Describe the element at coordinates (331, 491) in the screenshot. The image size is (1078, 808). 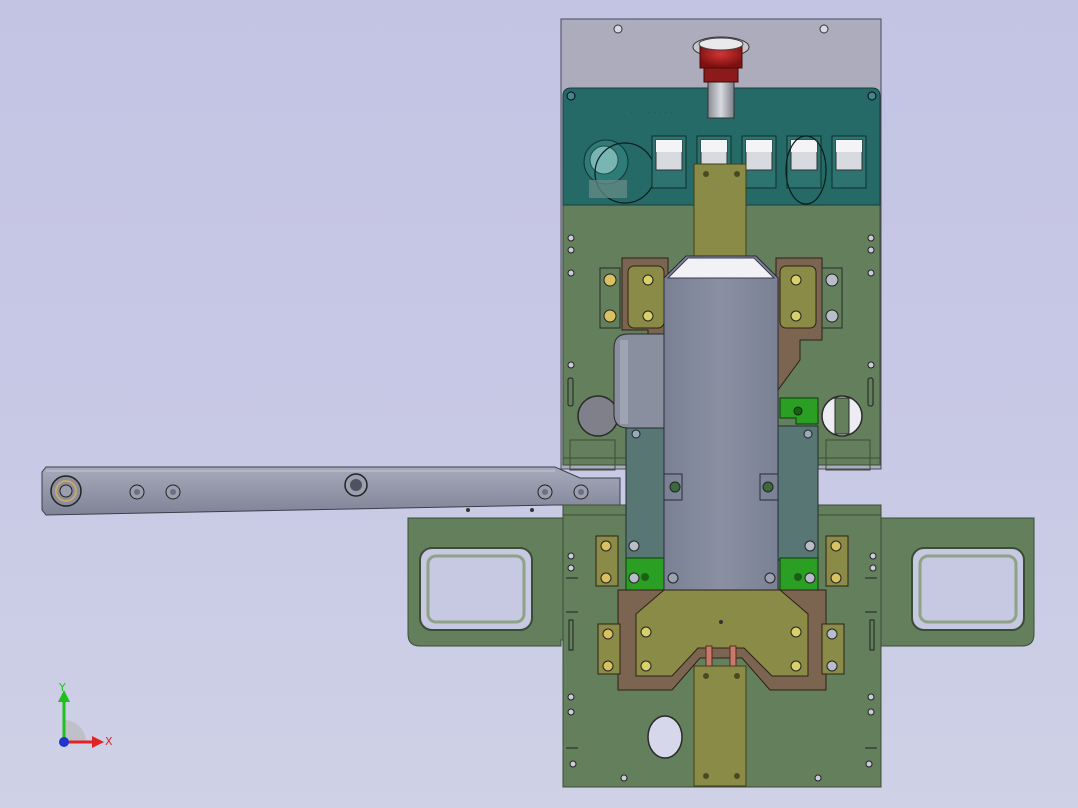
I see `left-arm` at that location.